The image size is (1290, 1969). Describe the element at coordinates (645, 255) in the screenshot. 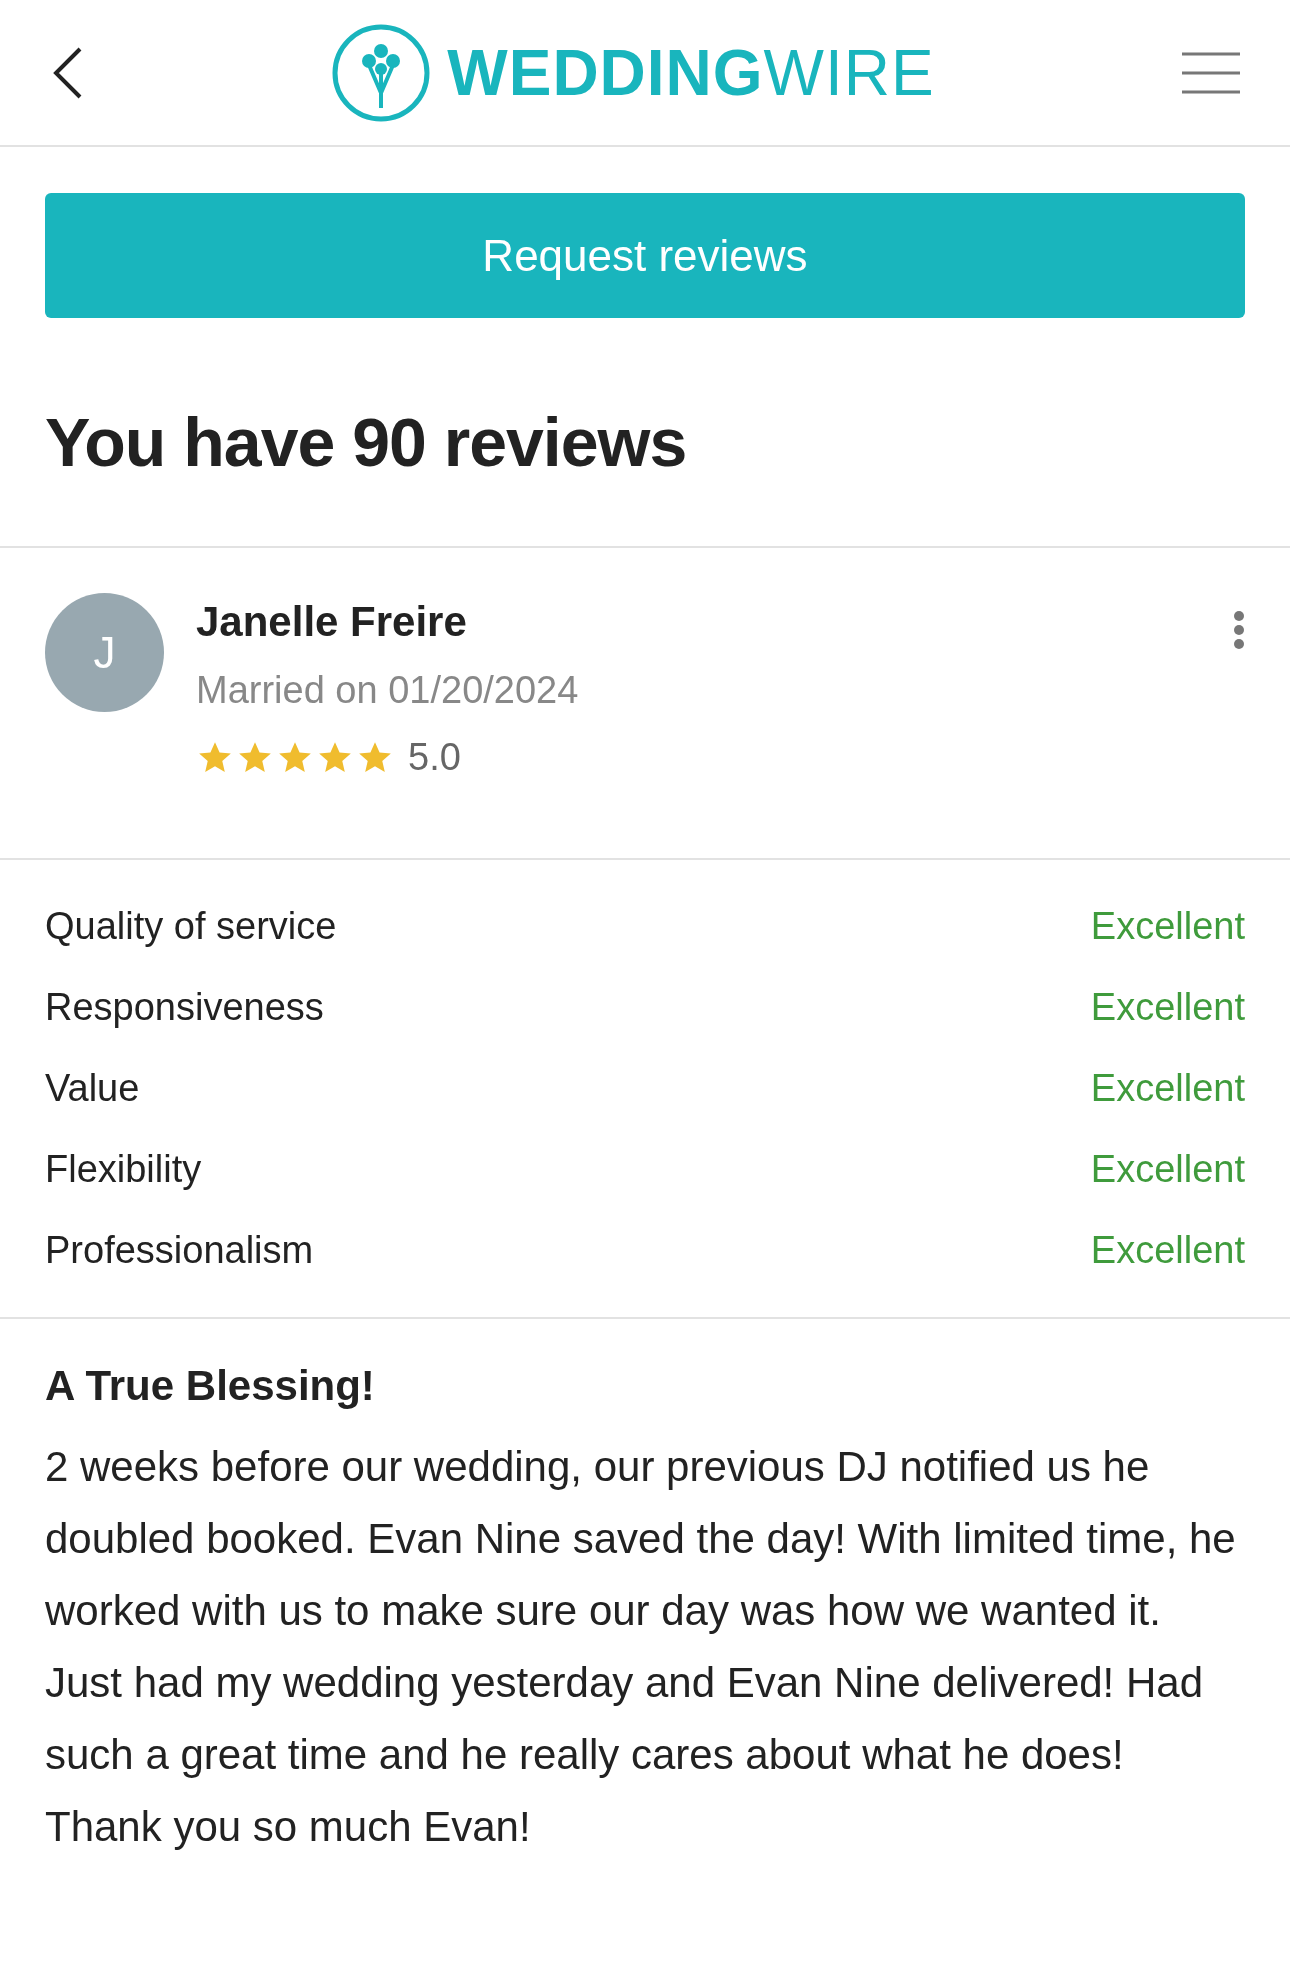

I see `request-reviews-button: Request reviews` at that location.